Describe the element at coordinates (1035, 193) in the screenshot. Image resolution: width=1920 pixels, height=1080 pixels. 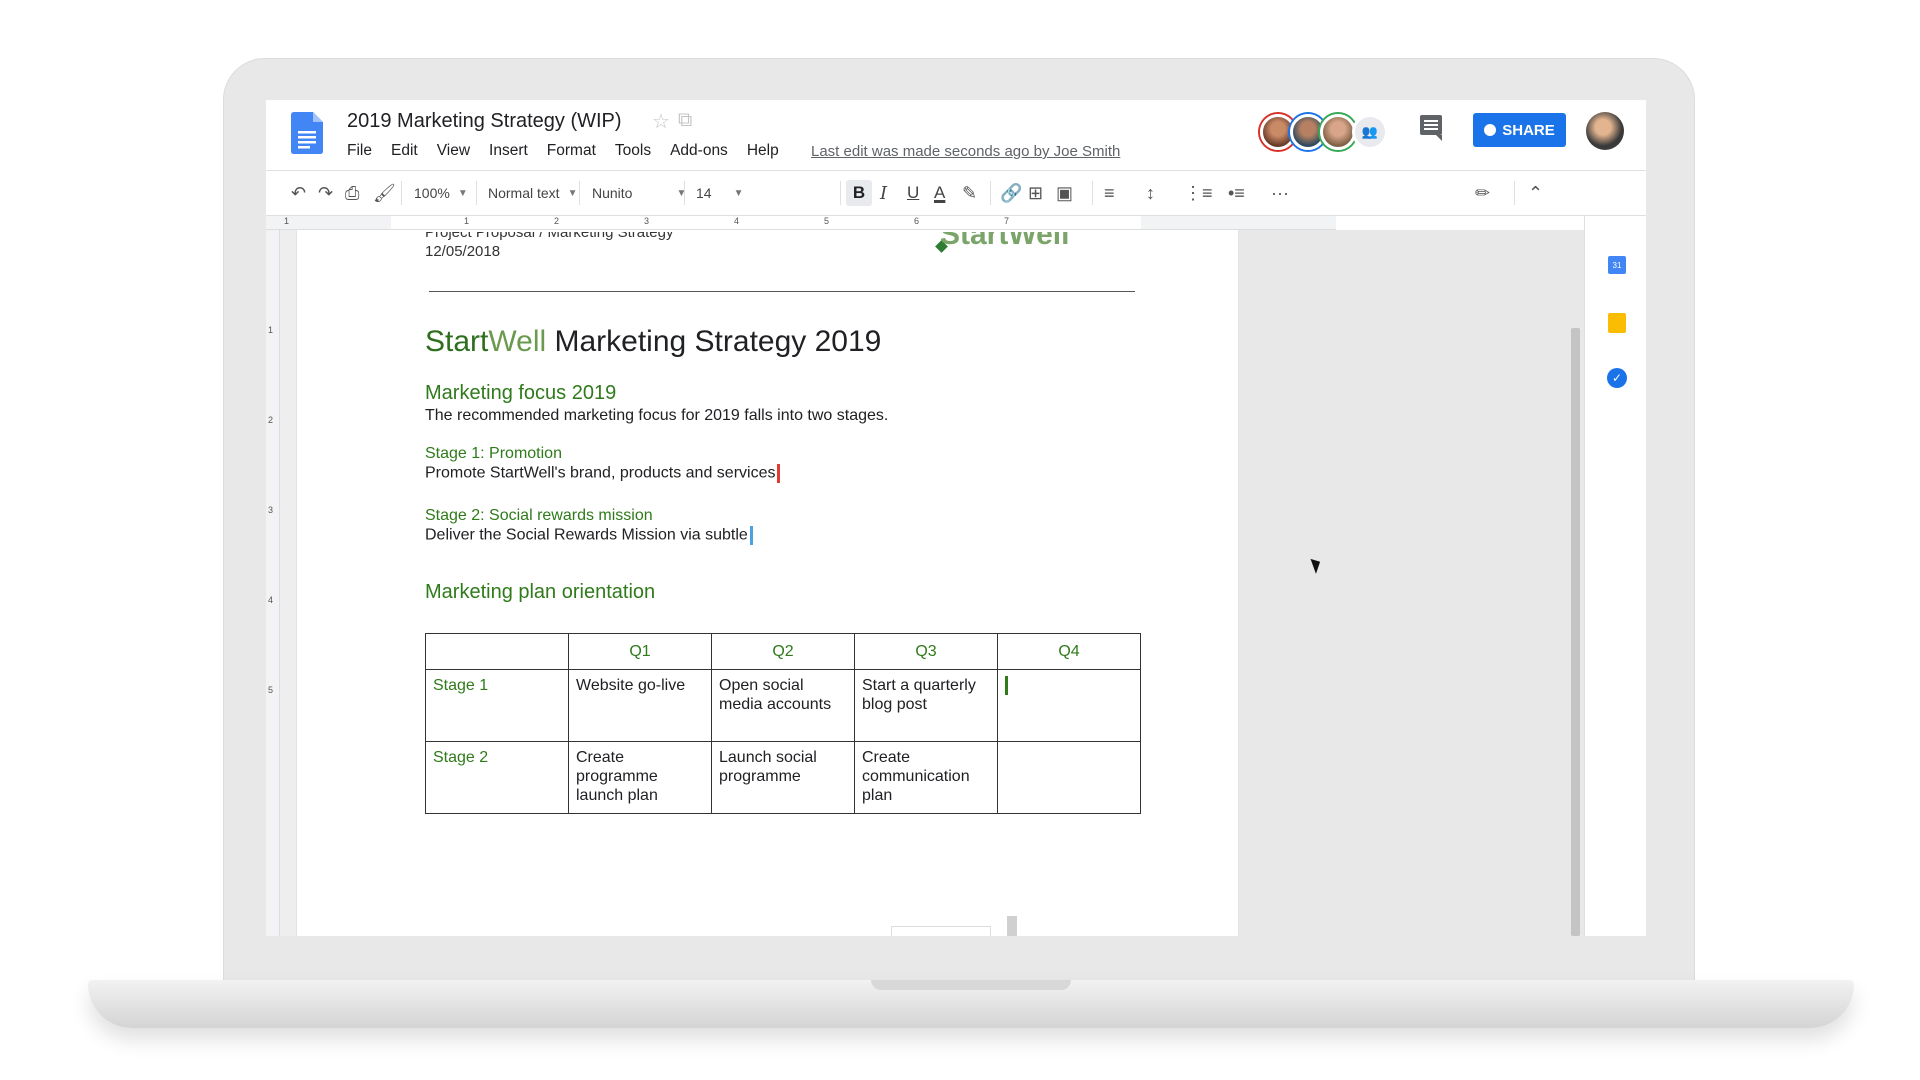
I see `add-comment-icon: ⊞` at that location.